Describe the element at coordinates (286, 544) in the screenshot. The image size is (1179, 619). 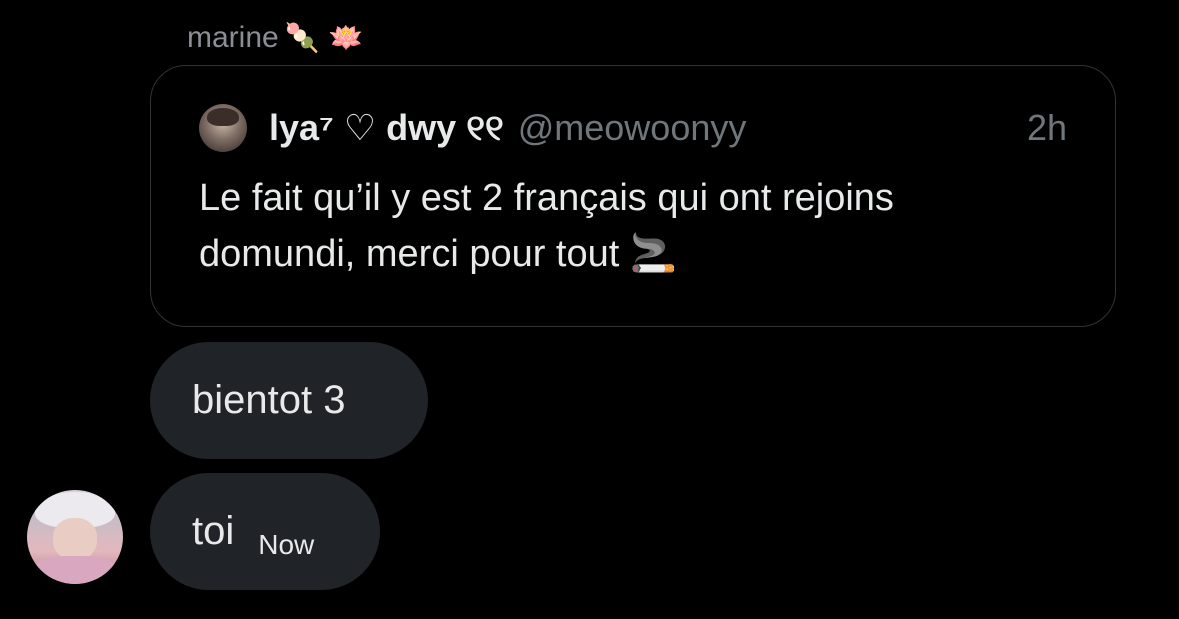
I see `message-timestamp: Now` at that location.